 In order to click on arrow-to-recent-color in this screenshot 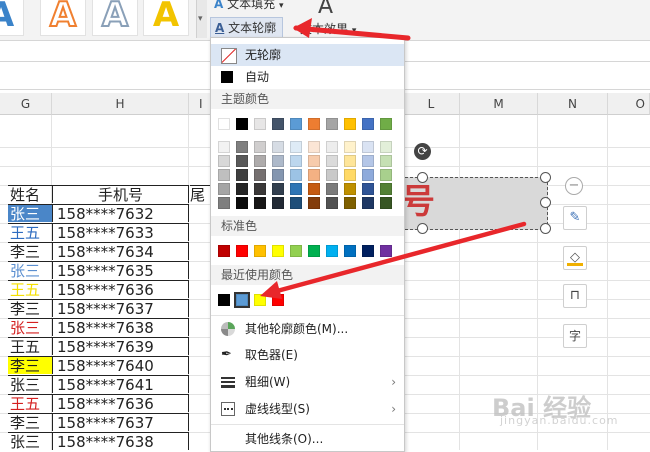, I will do `click(395, 259)`.